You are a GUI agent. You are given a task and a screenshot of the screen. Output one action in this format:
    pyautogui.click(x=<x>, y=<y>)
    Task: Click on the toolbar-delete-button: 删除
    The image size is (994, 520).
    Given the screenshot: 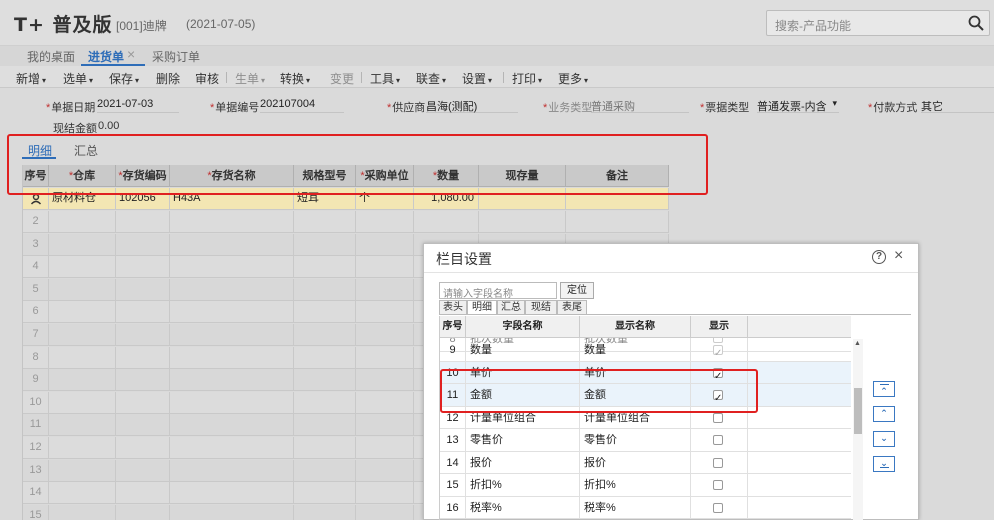 What is the action you would take?
    pyautogui.click(x=168, y=78)
    